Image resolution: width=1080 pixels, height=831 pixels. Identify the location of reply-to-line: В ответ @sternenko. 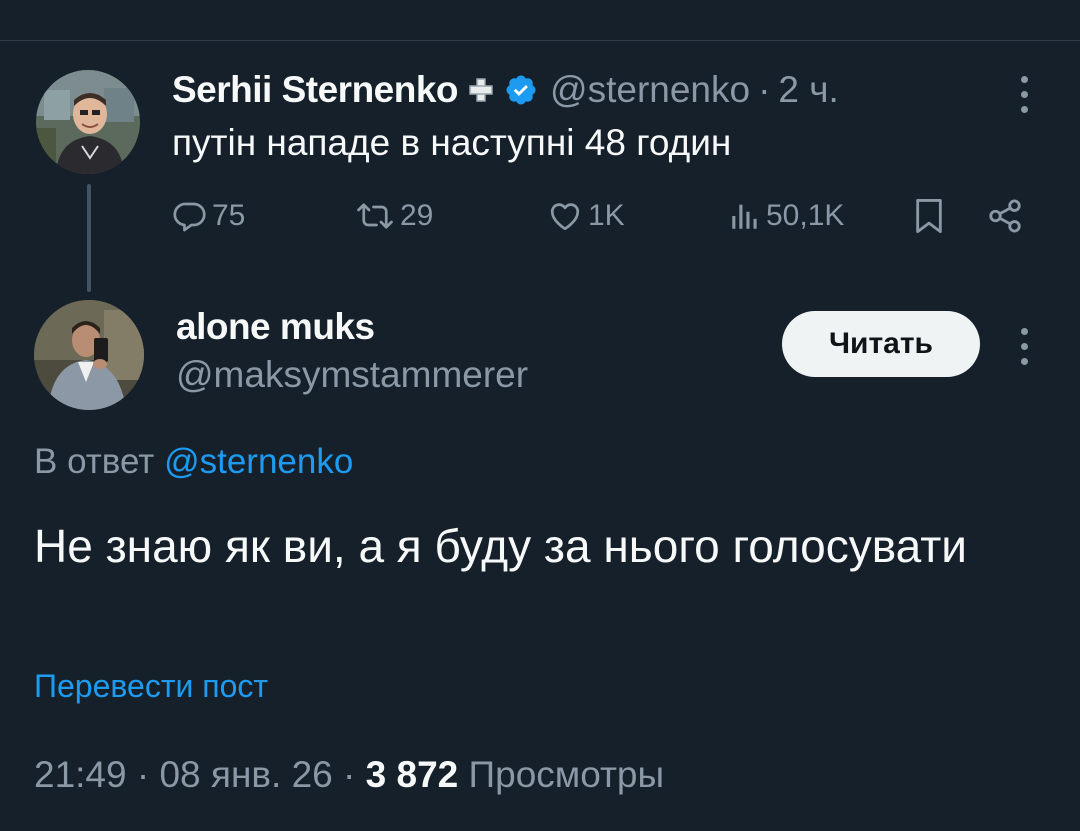
(193, 462).